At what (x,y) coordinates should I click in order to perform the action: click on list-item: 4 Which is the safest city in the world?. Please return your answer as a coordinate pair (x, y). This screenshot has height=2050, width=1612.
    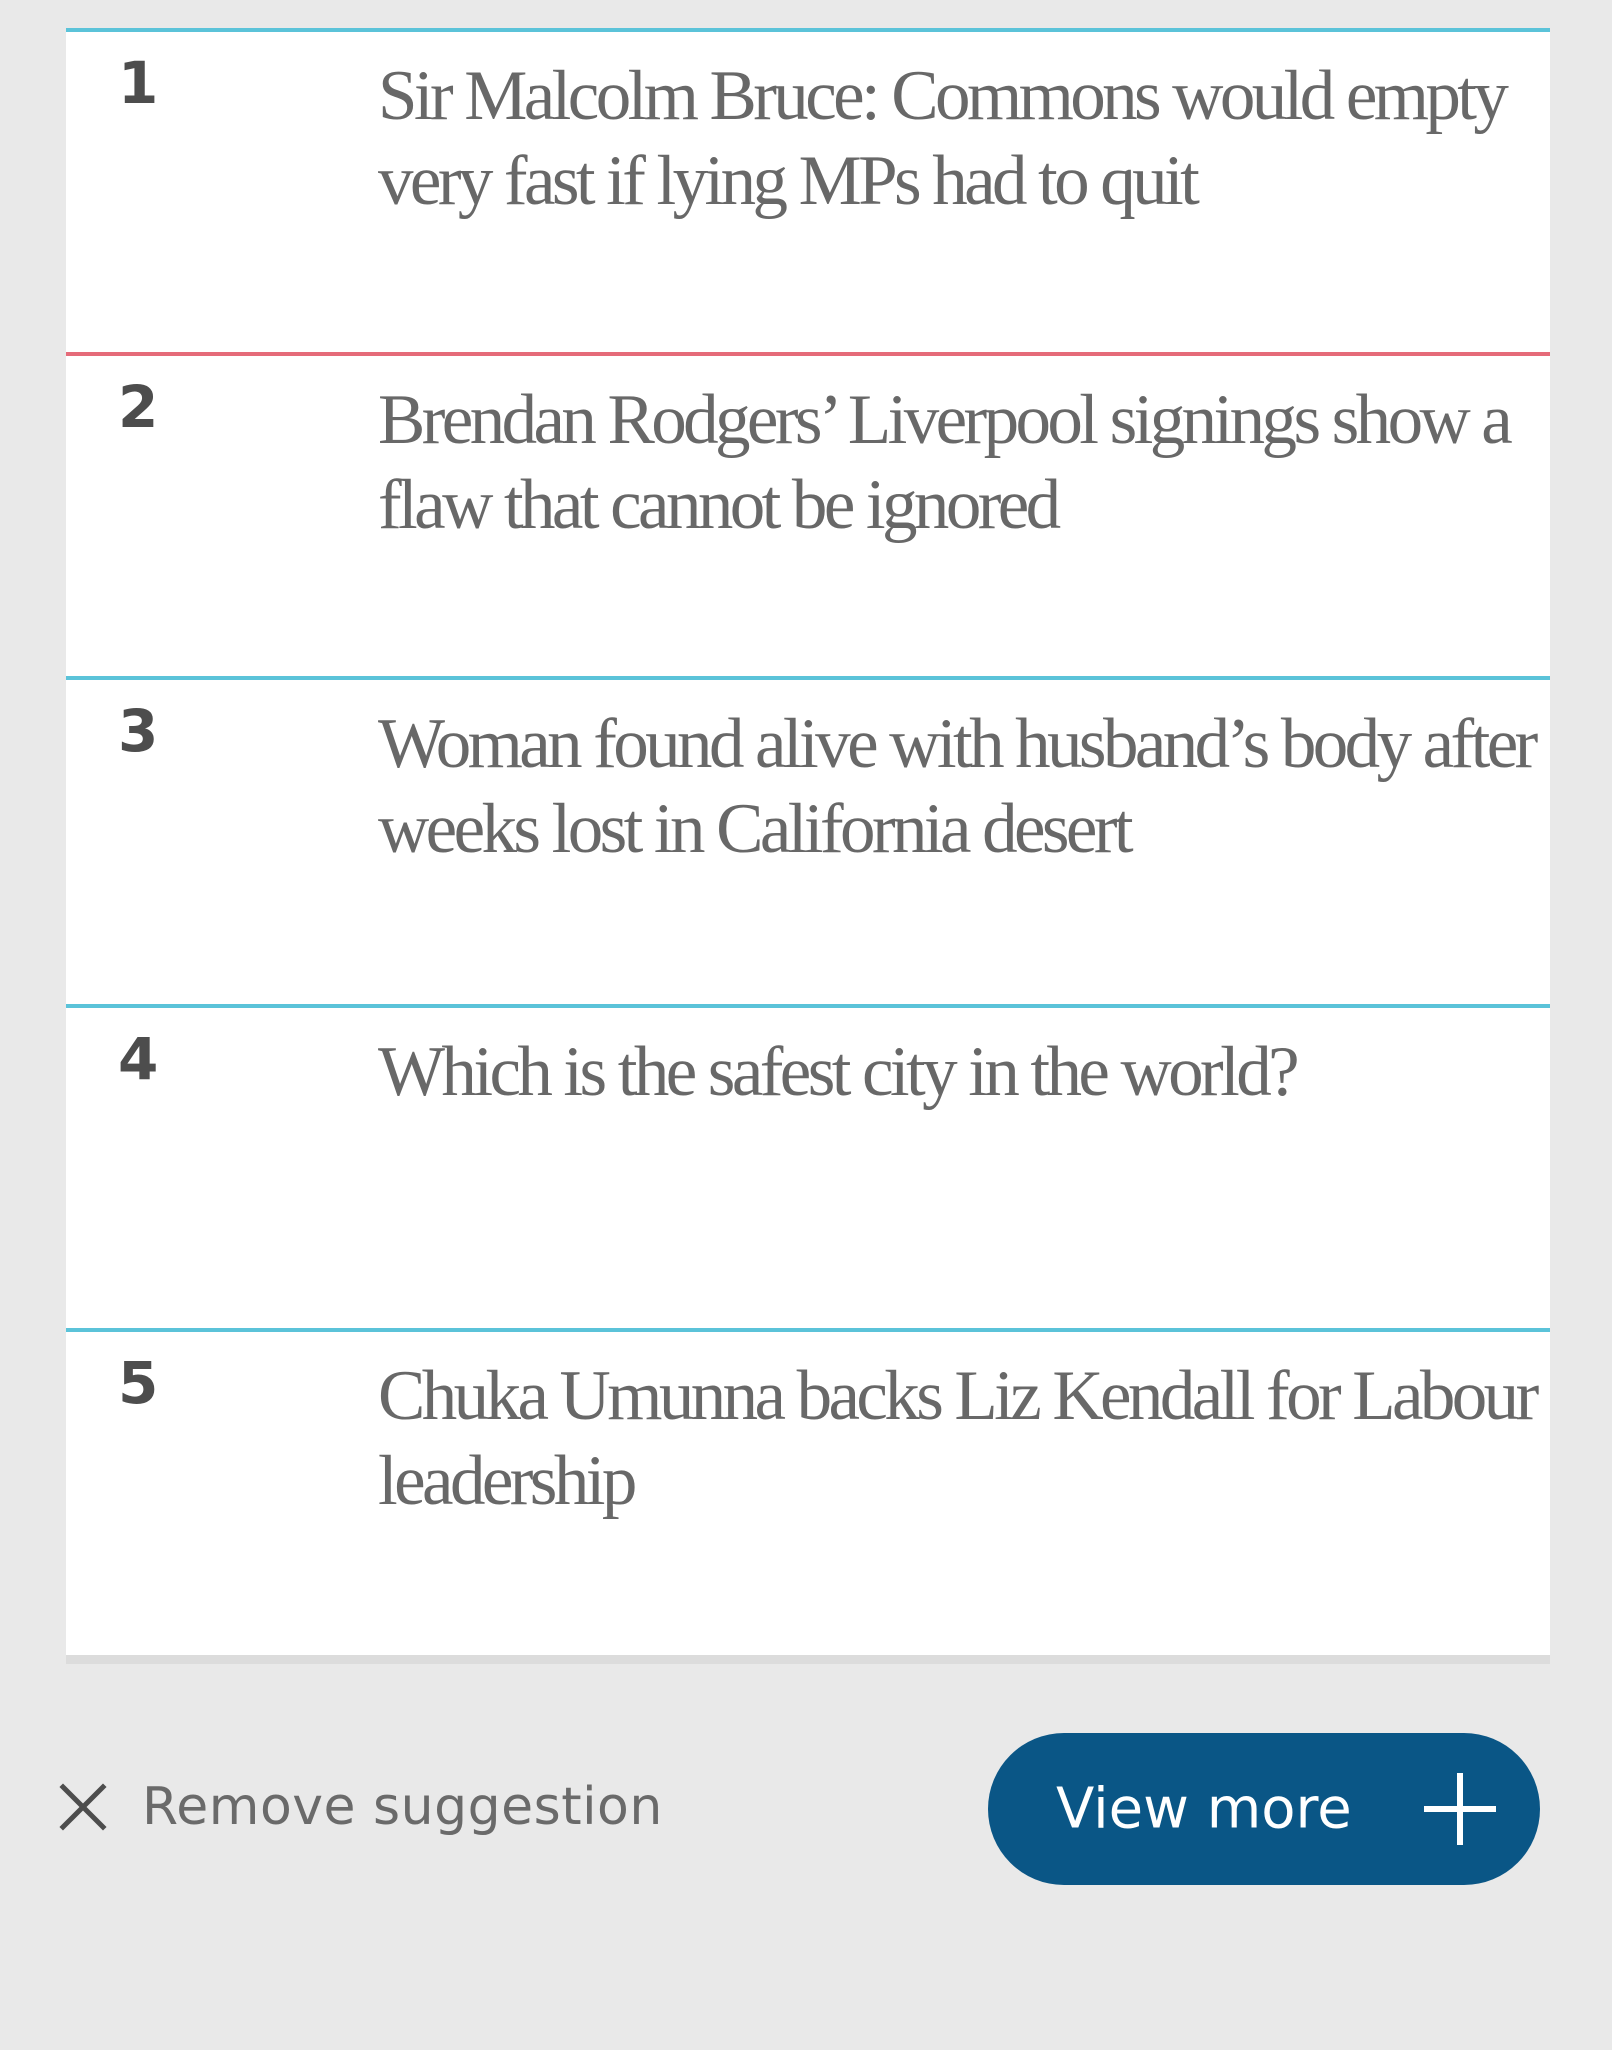
    Looking at the image, I should click on (808, 1166).